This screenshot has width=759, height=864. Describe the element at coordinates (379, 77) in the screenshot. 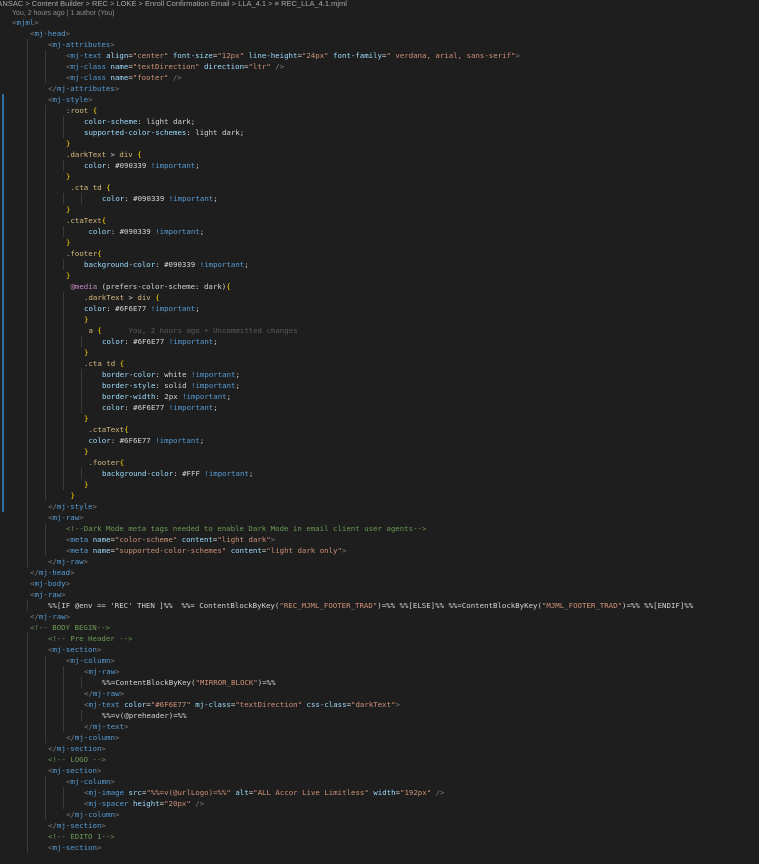

I see `code-line: <mj-class name="footer" />` at that location.